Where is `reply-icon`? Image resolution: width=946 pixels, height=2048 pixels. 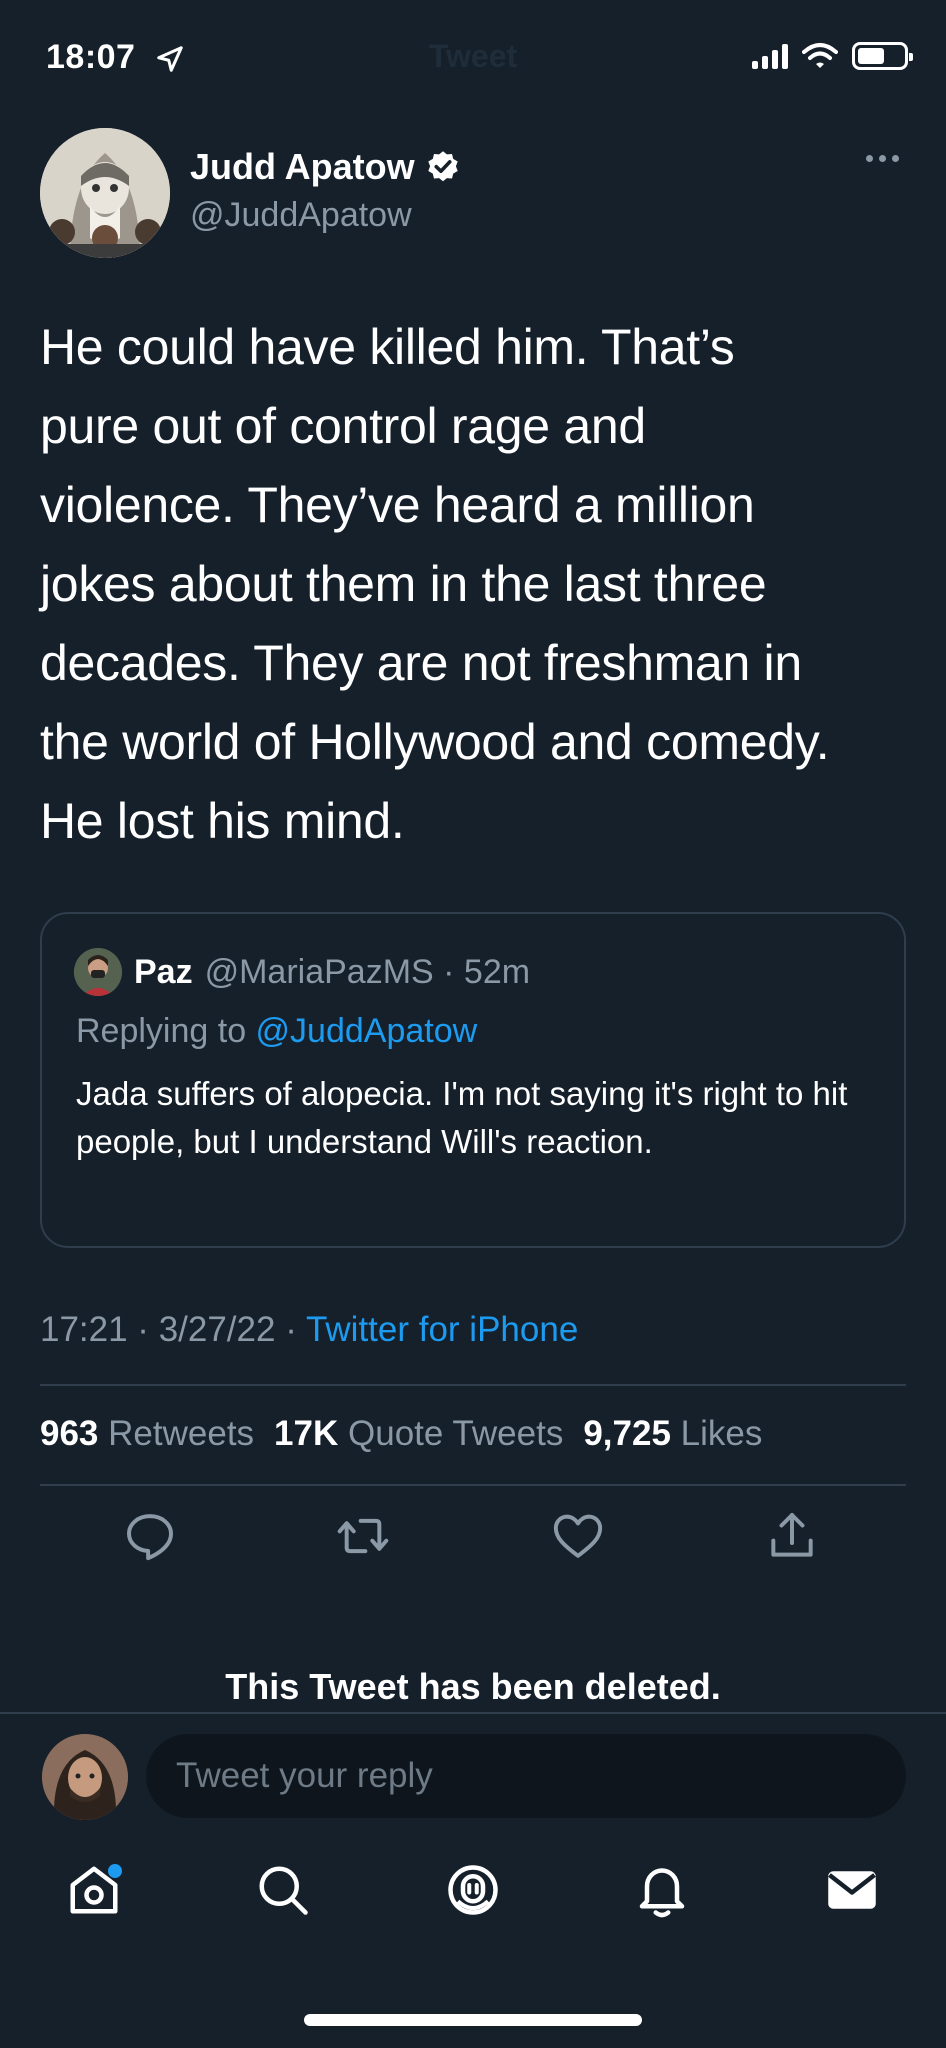 reply-icon is located at coordinates (150, 1536).